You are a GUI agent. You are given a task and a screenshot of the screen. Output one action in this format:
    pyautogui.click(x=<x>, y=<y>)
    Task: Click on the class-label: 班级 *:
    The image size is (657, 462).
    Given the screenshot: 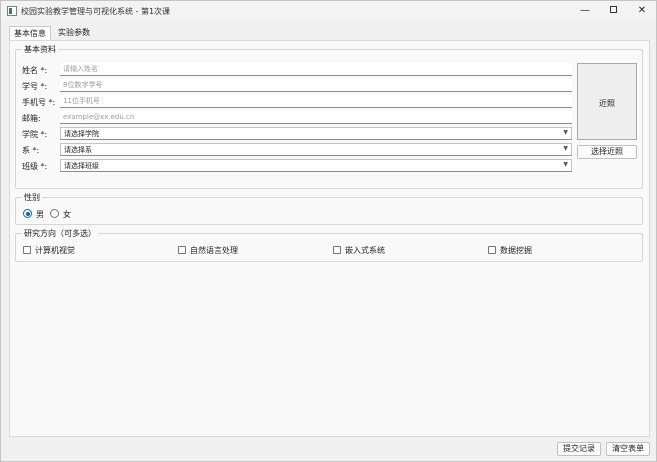 What is the action you would take?
    pyautogui.click(x=35, y=166)
    